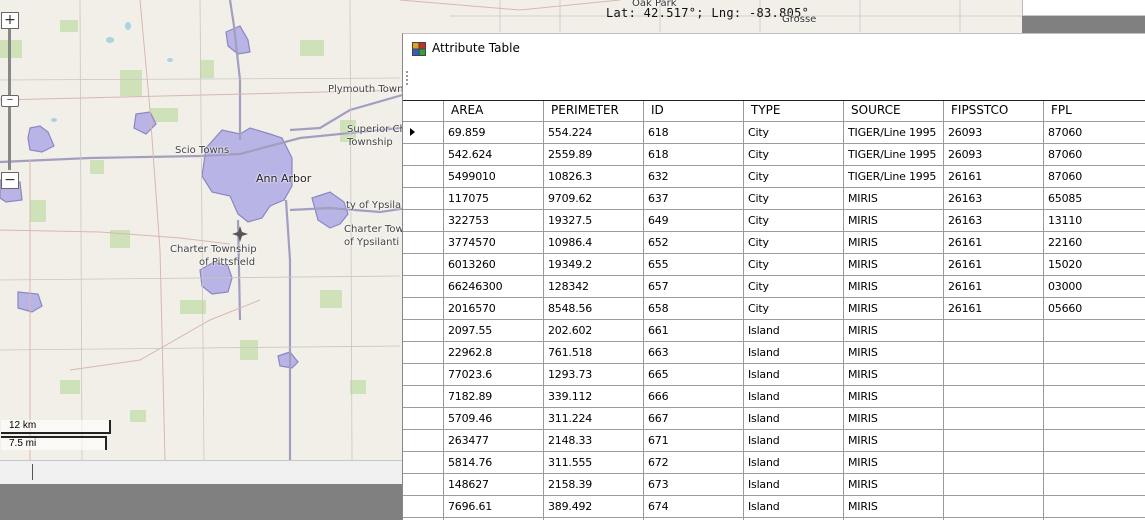 This screenshot has width=1145, height=520. I want to click on cell-id: 657, so click(694, 287).